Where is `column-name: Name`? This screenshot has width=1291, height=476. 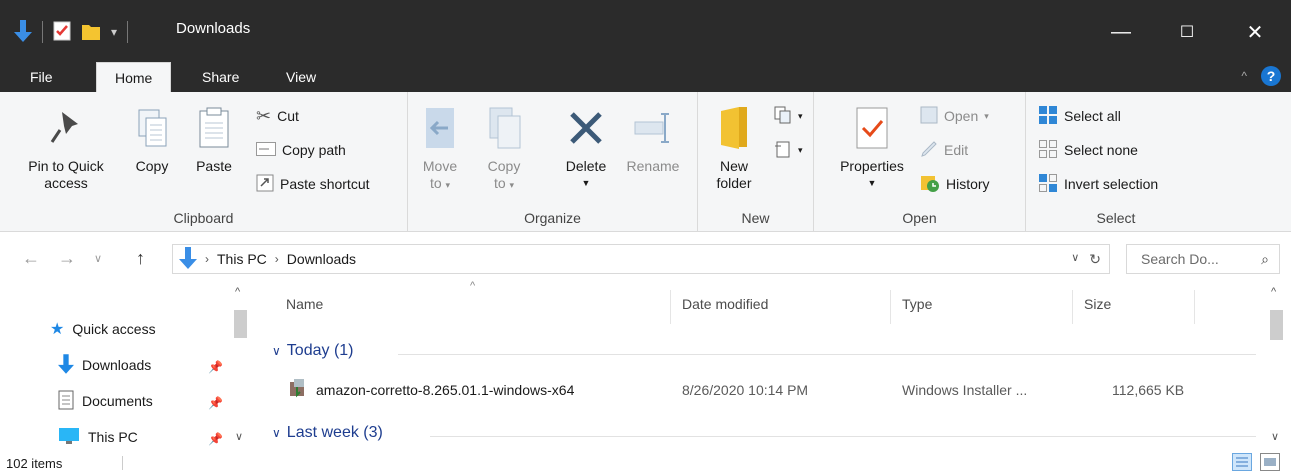 column-name: Name is located at coordinates (304, 304).